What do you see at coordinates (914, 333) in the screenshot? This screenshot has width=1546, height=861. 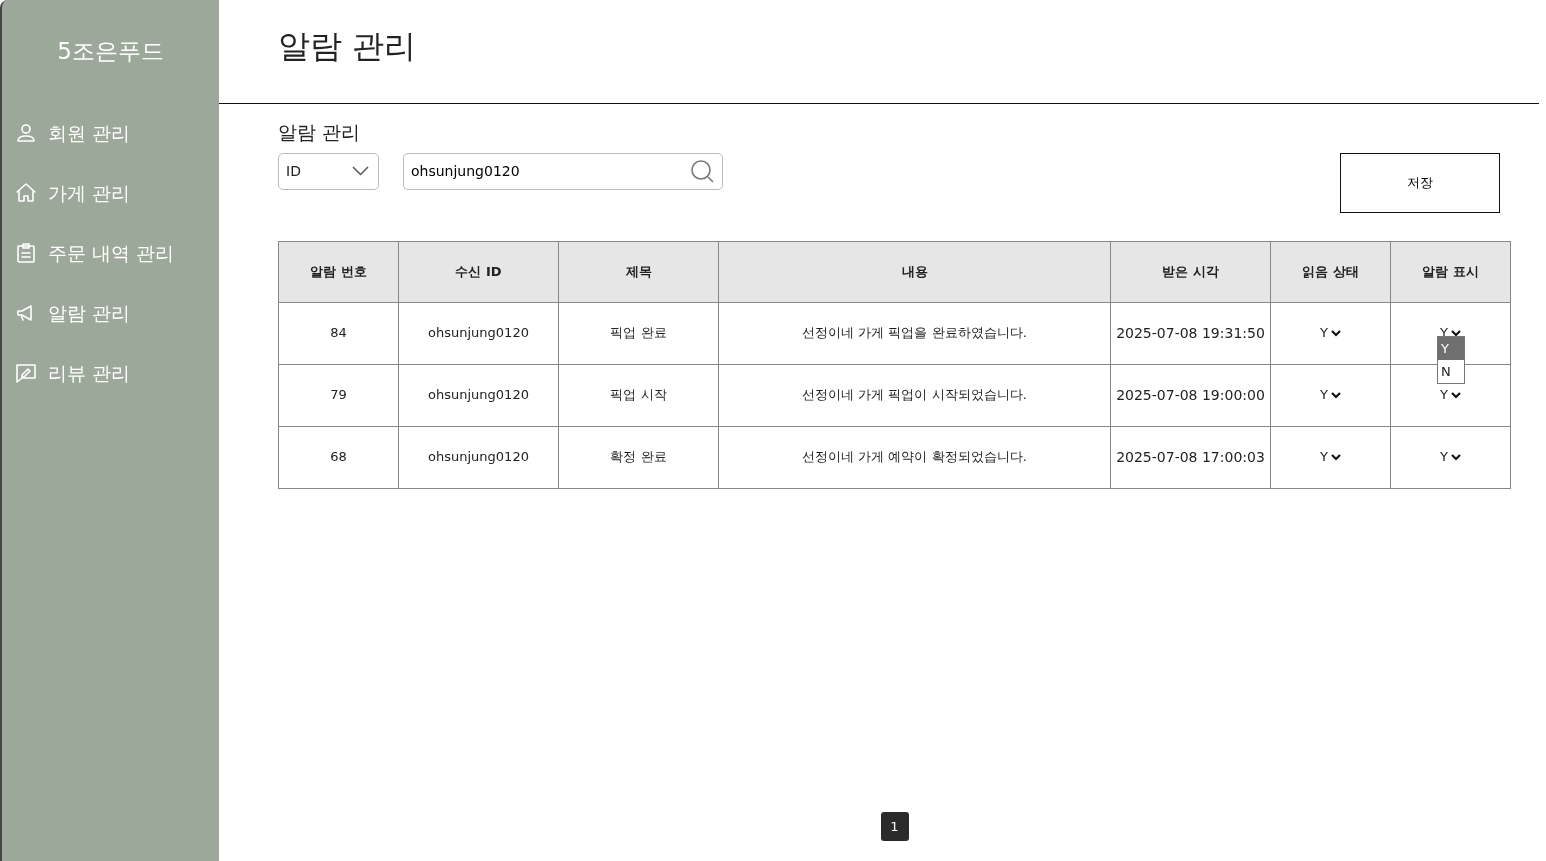 I see `table-cell: 선정이네 가게 픽업을 완료하였습니다.` at bounding box center [914, 333].